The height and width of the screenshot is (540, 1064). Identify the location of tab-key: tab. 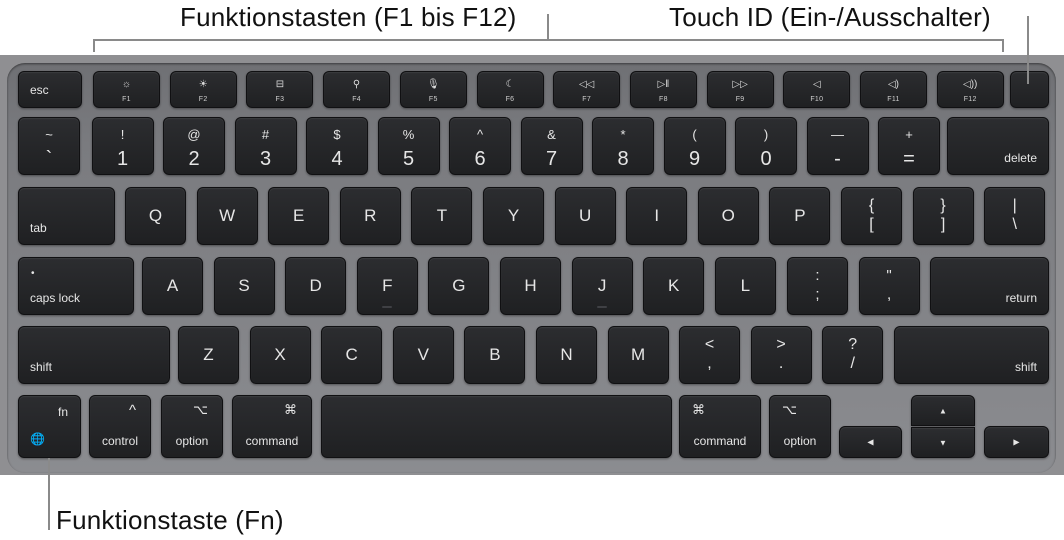
(66, 216).